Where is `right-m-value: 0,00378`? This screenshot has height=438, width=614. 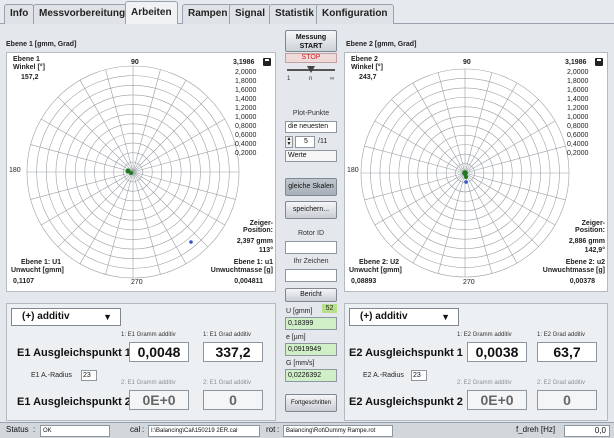 right-m-value: 0,00378 is located at coordinates (582, 281).